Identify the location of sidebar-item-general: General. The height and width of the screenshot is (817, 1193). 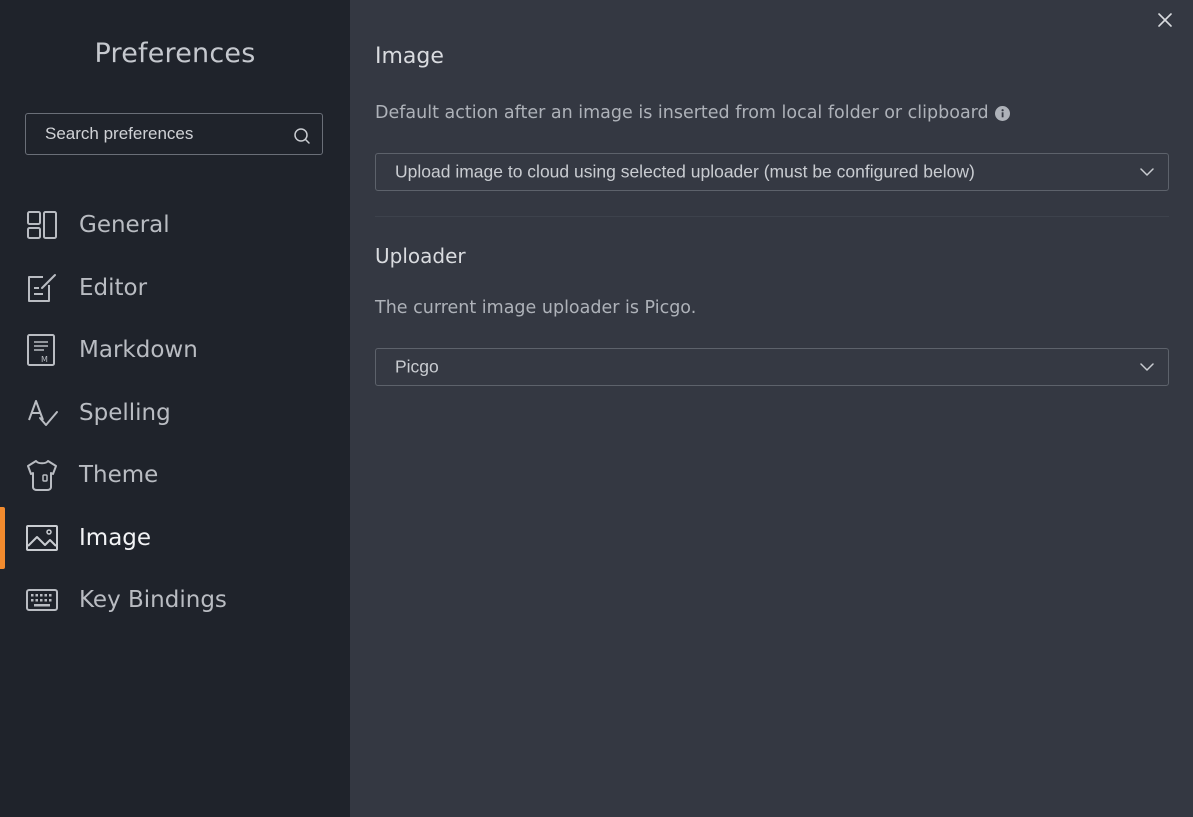
(175, 225).